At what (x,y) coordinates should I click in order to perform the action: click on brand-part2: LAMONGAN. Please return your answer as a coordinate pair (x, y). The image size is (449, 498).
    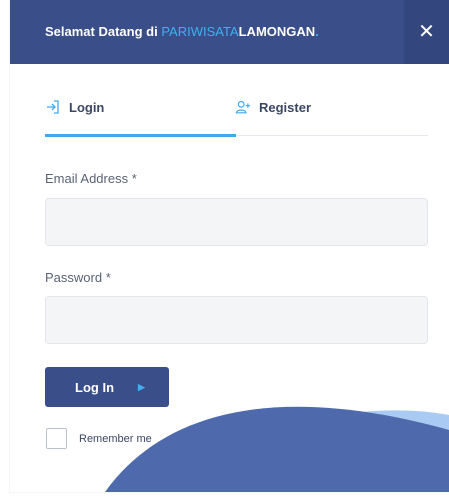
    Looking at the image, I should click on (277, 31).